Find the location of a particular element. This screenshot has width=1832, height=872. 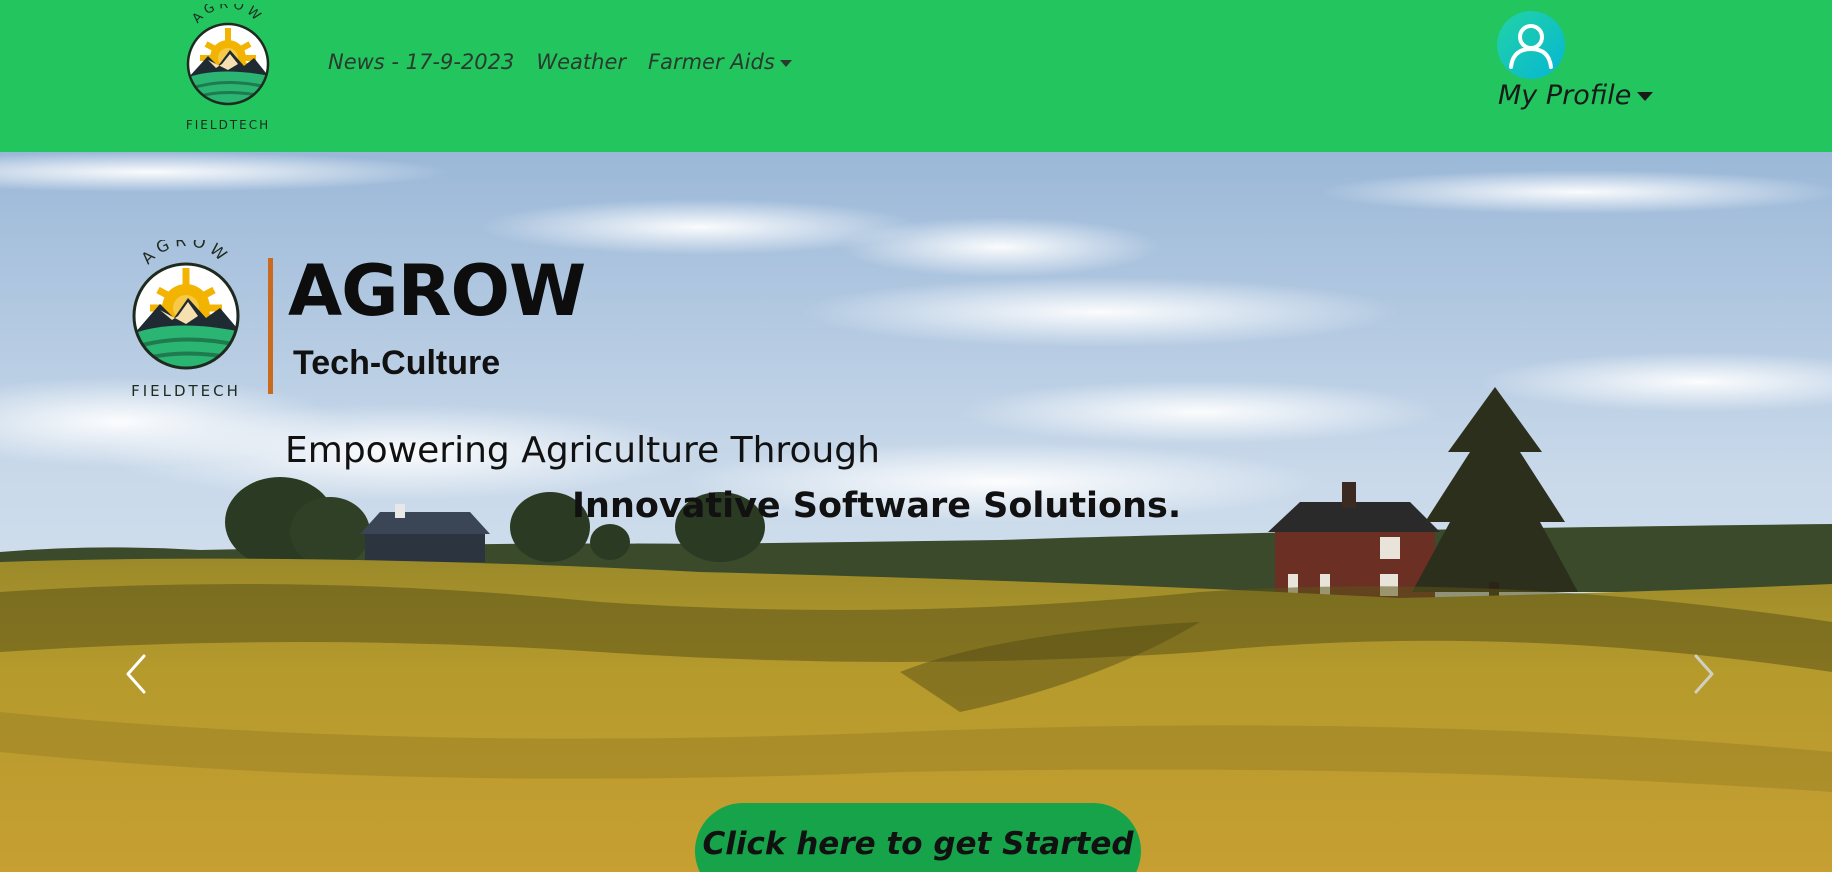

hero-title: AGROW is located at coordinates (437, 291).